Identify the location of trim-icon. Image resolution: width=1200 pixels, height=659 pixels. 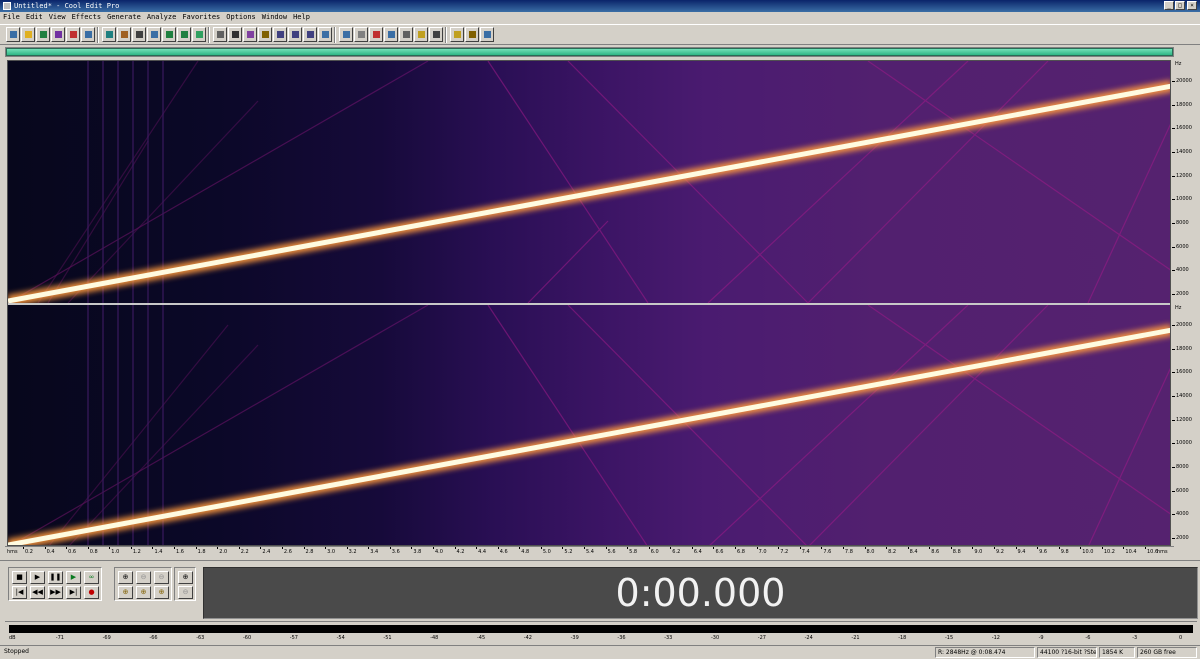
(154, 34).